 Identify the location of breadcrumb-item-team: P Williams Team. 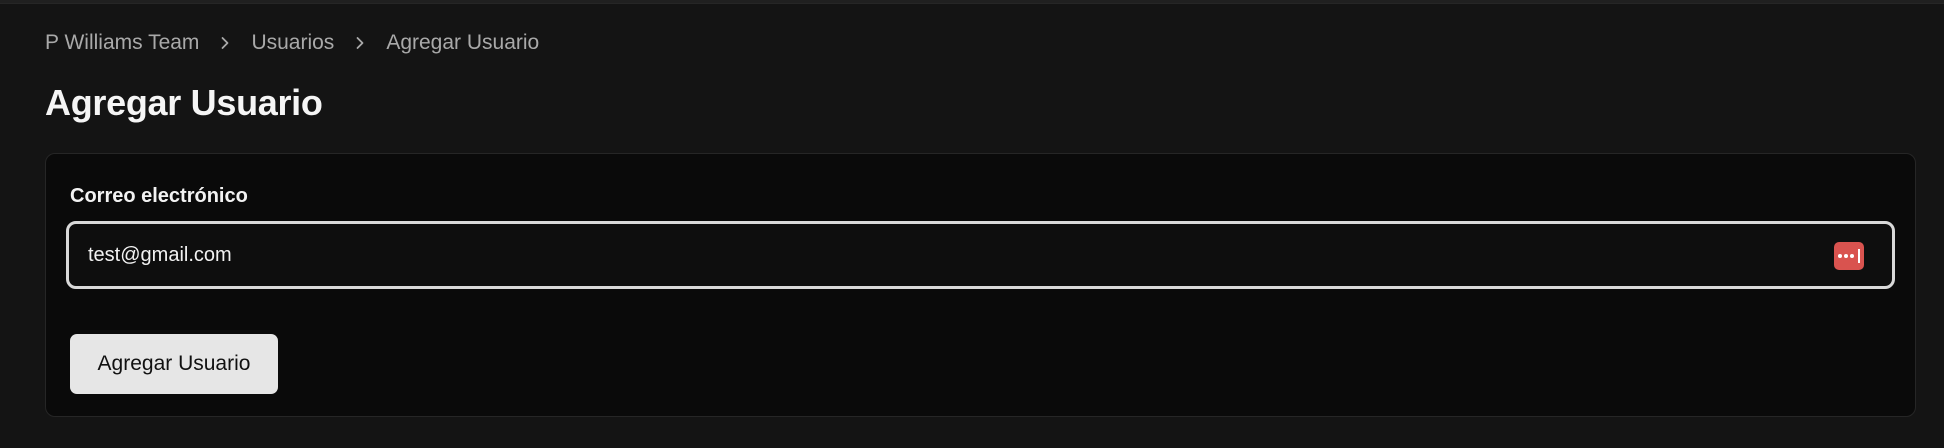
(122, 43).